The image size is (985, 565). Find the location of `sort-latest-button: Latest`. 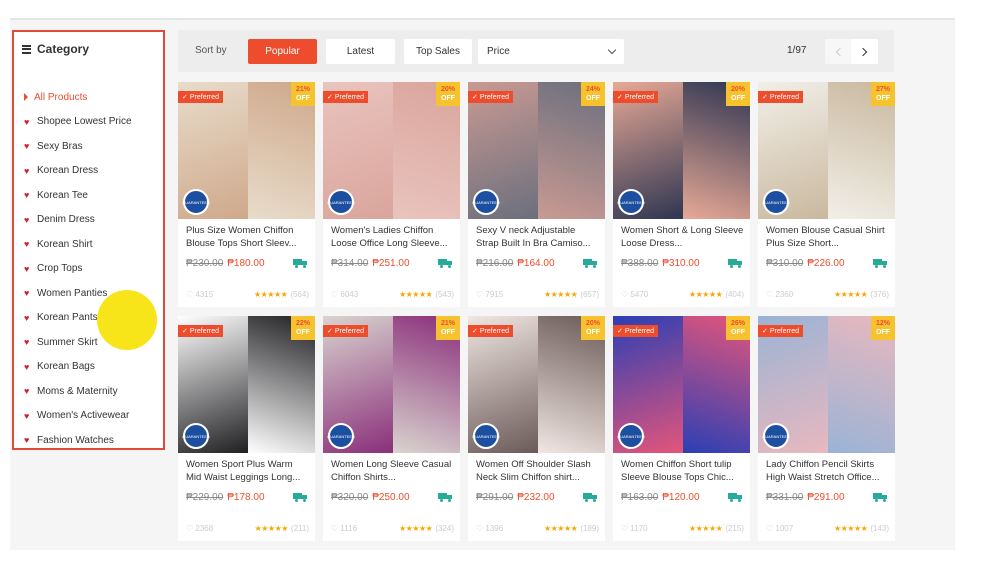

sort-latest-button: Latest is located at coordinates (360, 51).